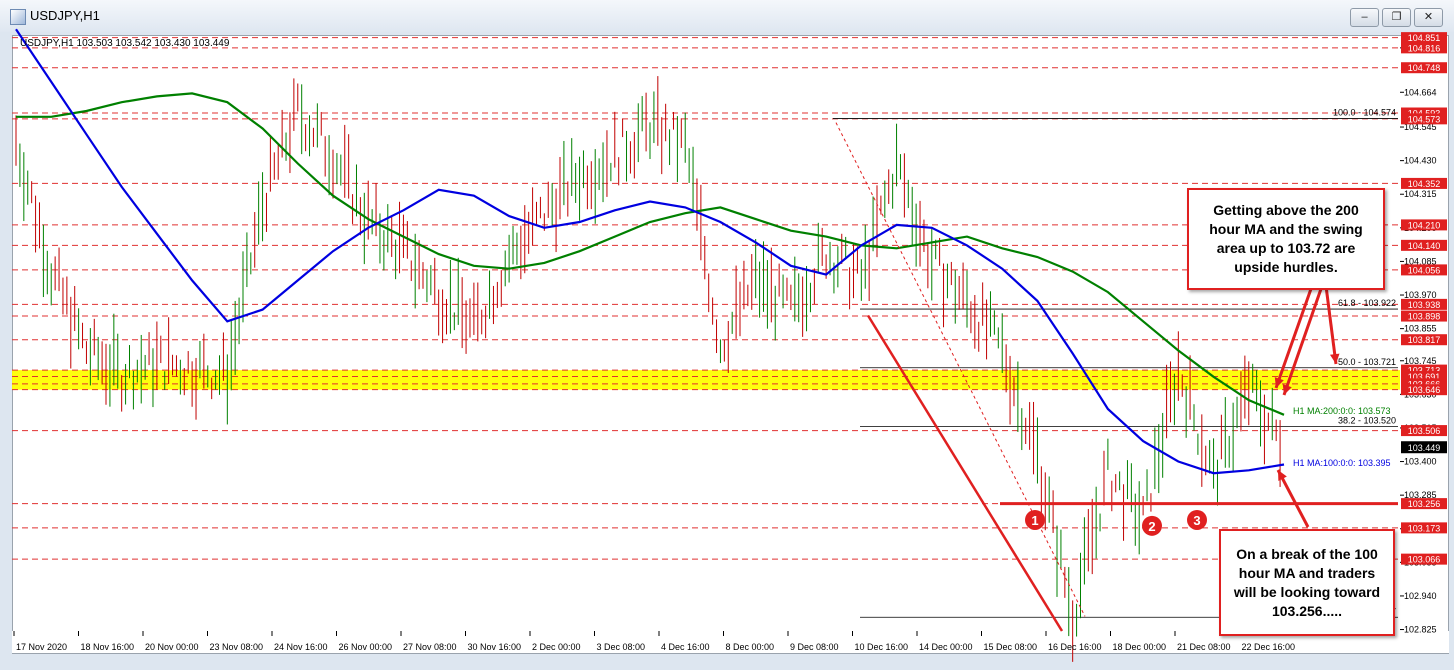 The height and width of the screenshot is (670, 1454). Describe the element at coordinates (430, 647) in the screenshot. I see `x-tick-label: 27 Nov 08:00` at that location.